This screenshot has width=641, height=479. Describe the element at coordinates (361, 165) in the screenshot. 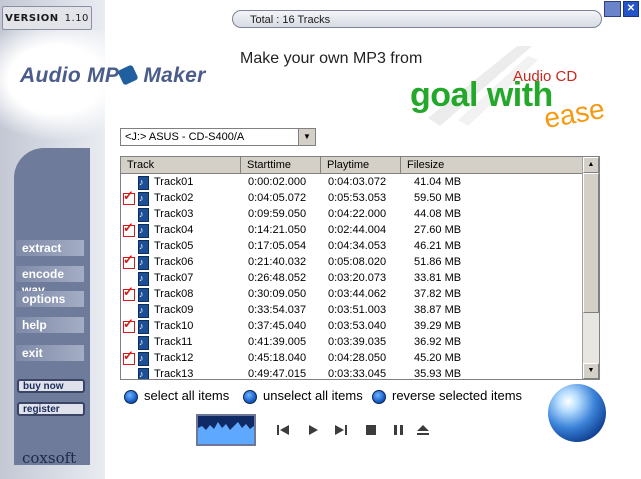

I see `column-header-playtime: Playtime` at that location.